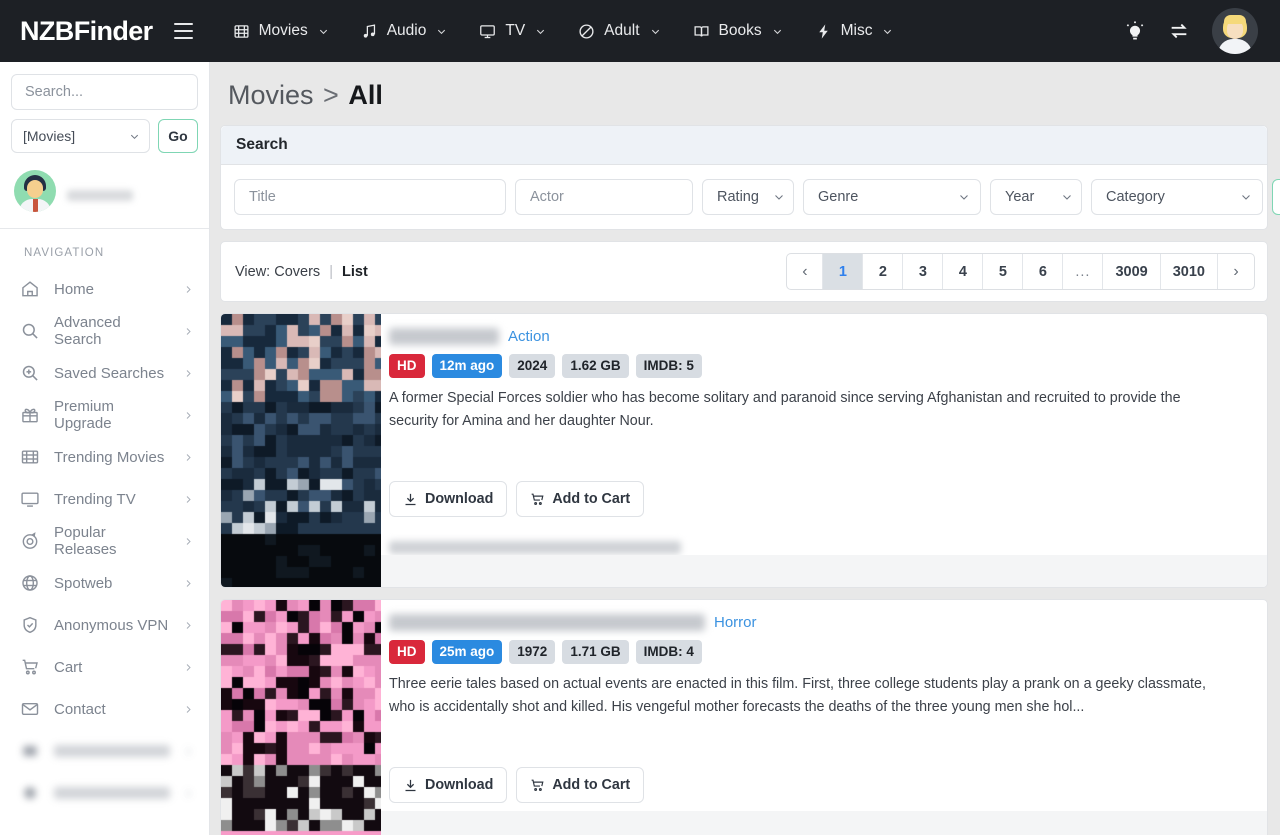 The image size is (1280, 835). What do you see at coordinates (591, 499) in the screenshot?
I see `cart-label: Add to Cart` at bounding box center [591, 499].